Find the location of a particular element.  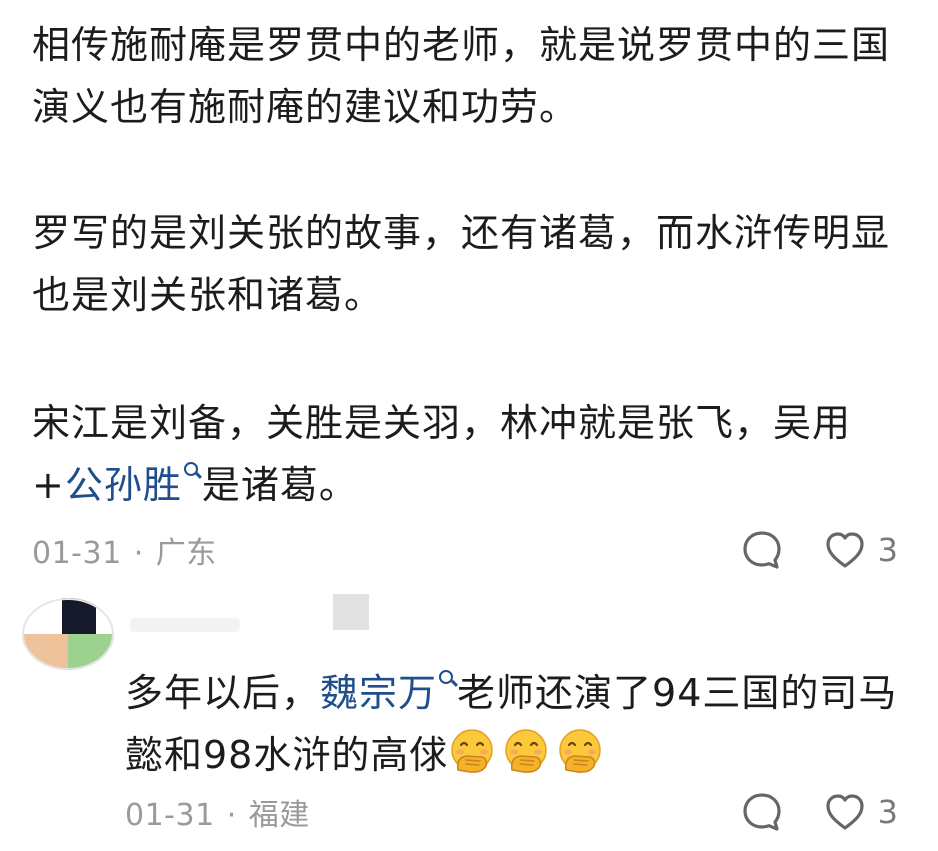

comment-date: 01-31 is located at coordinates (77, 553).